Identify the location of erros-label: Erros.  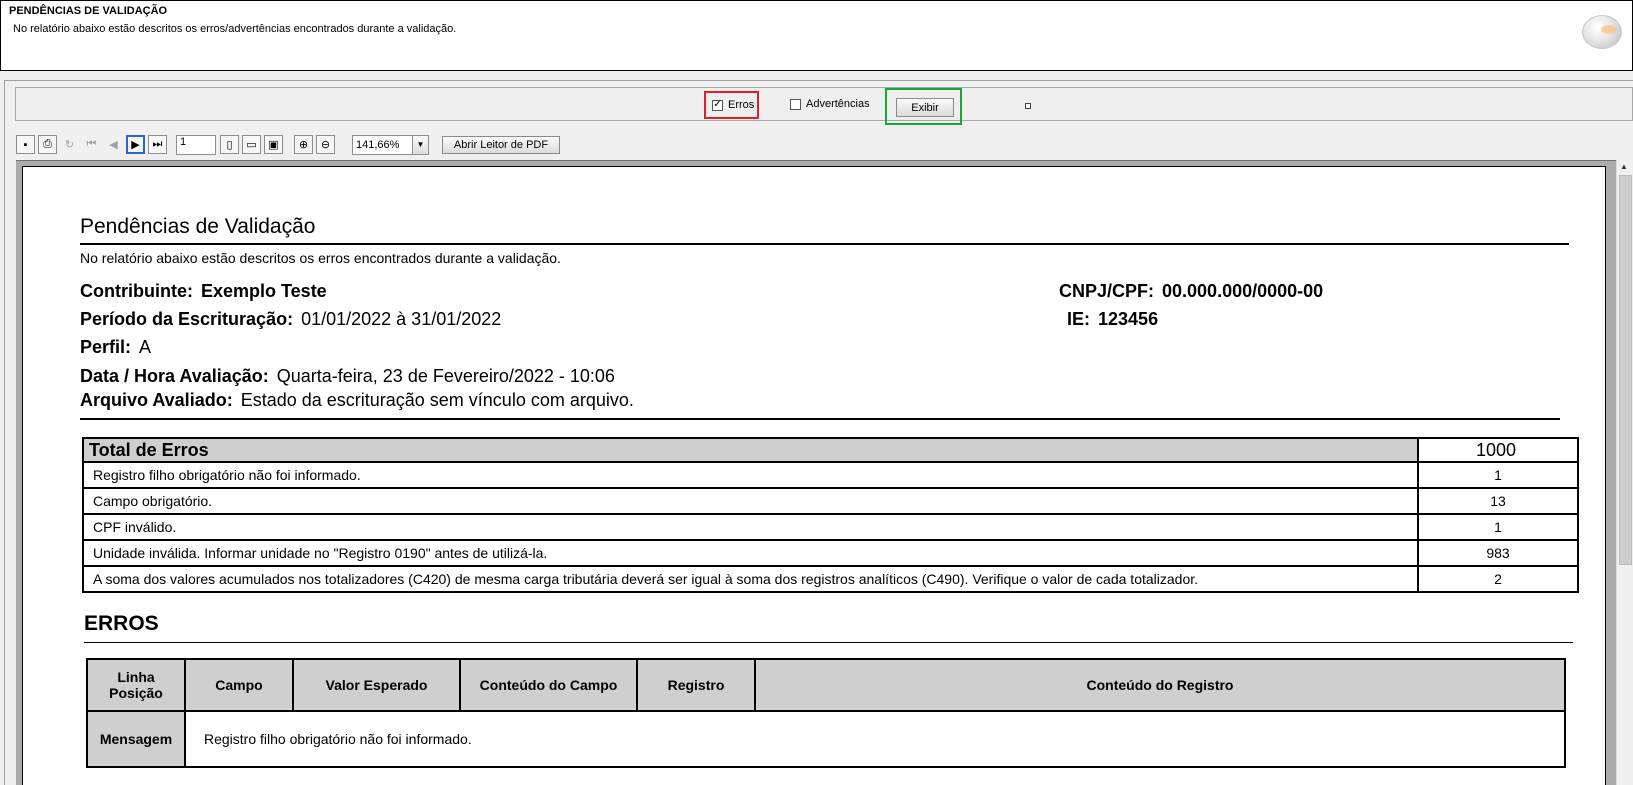
(741, 105).